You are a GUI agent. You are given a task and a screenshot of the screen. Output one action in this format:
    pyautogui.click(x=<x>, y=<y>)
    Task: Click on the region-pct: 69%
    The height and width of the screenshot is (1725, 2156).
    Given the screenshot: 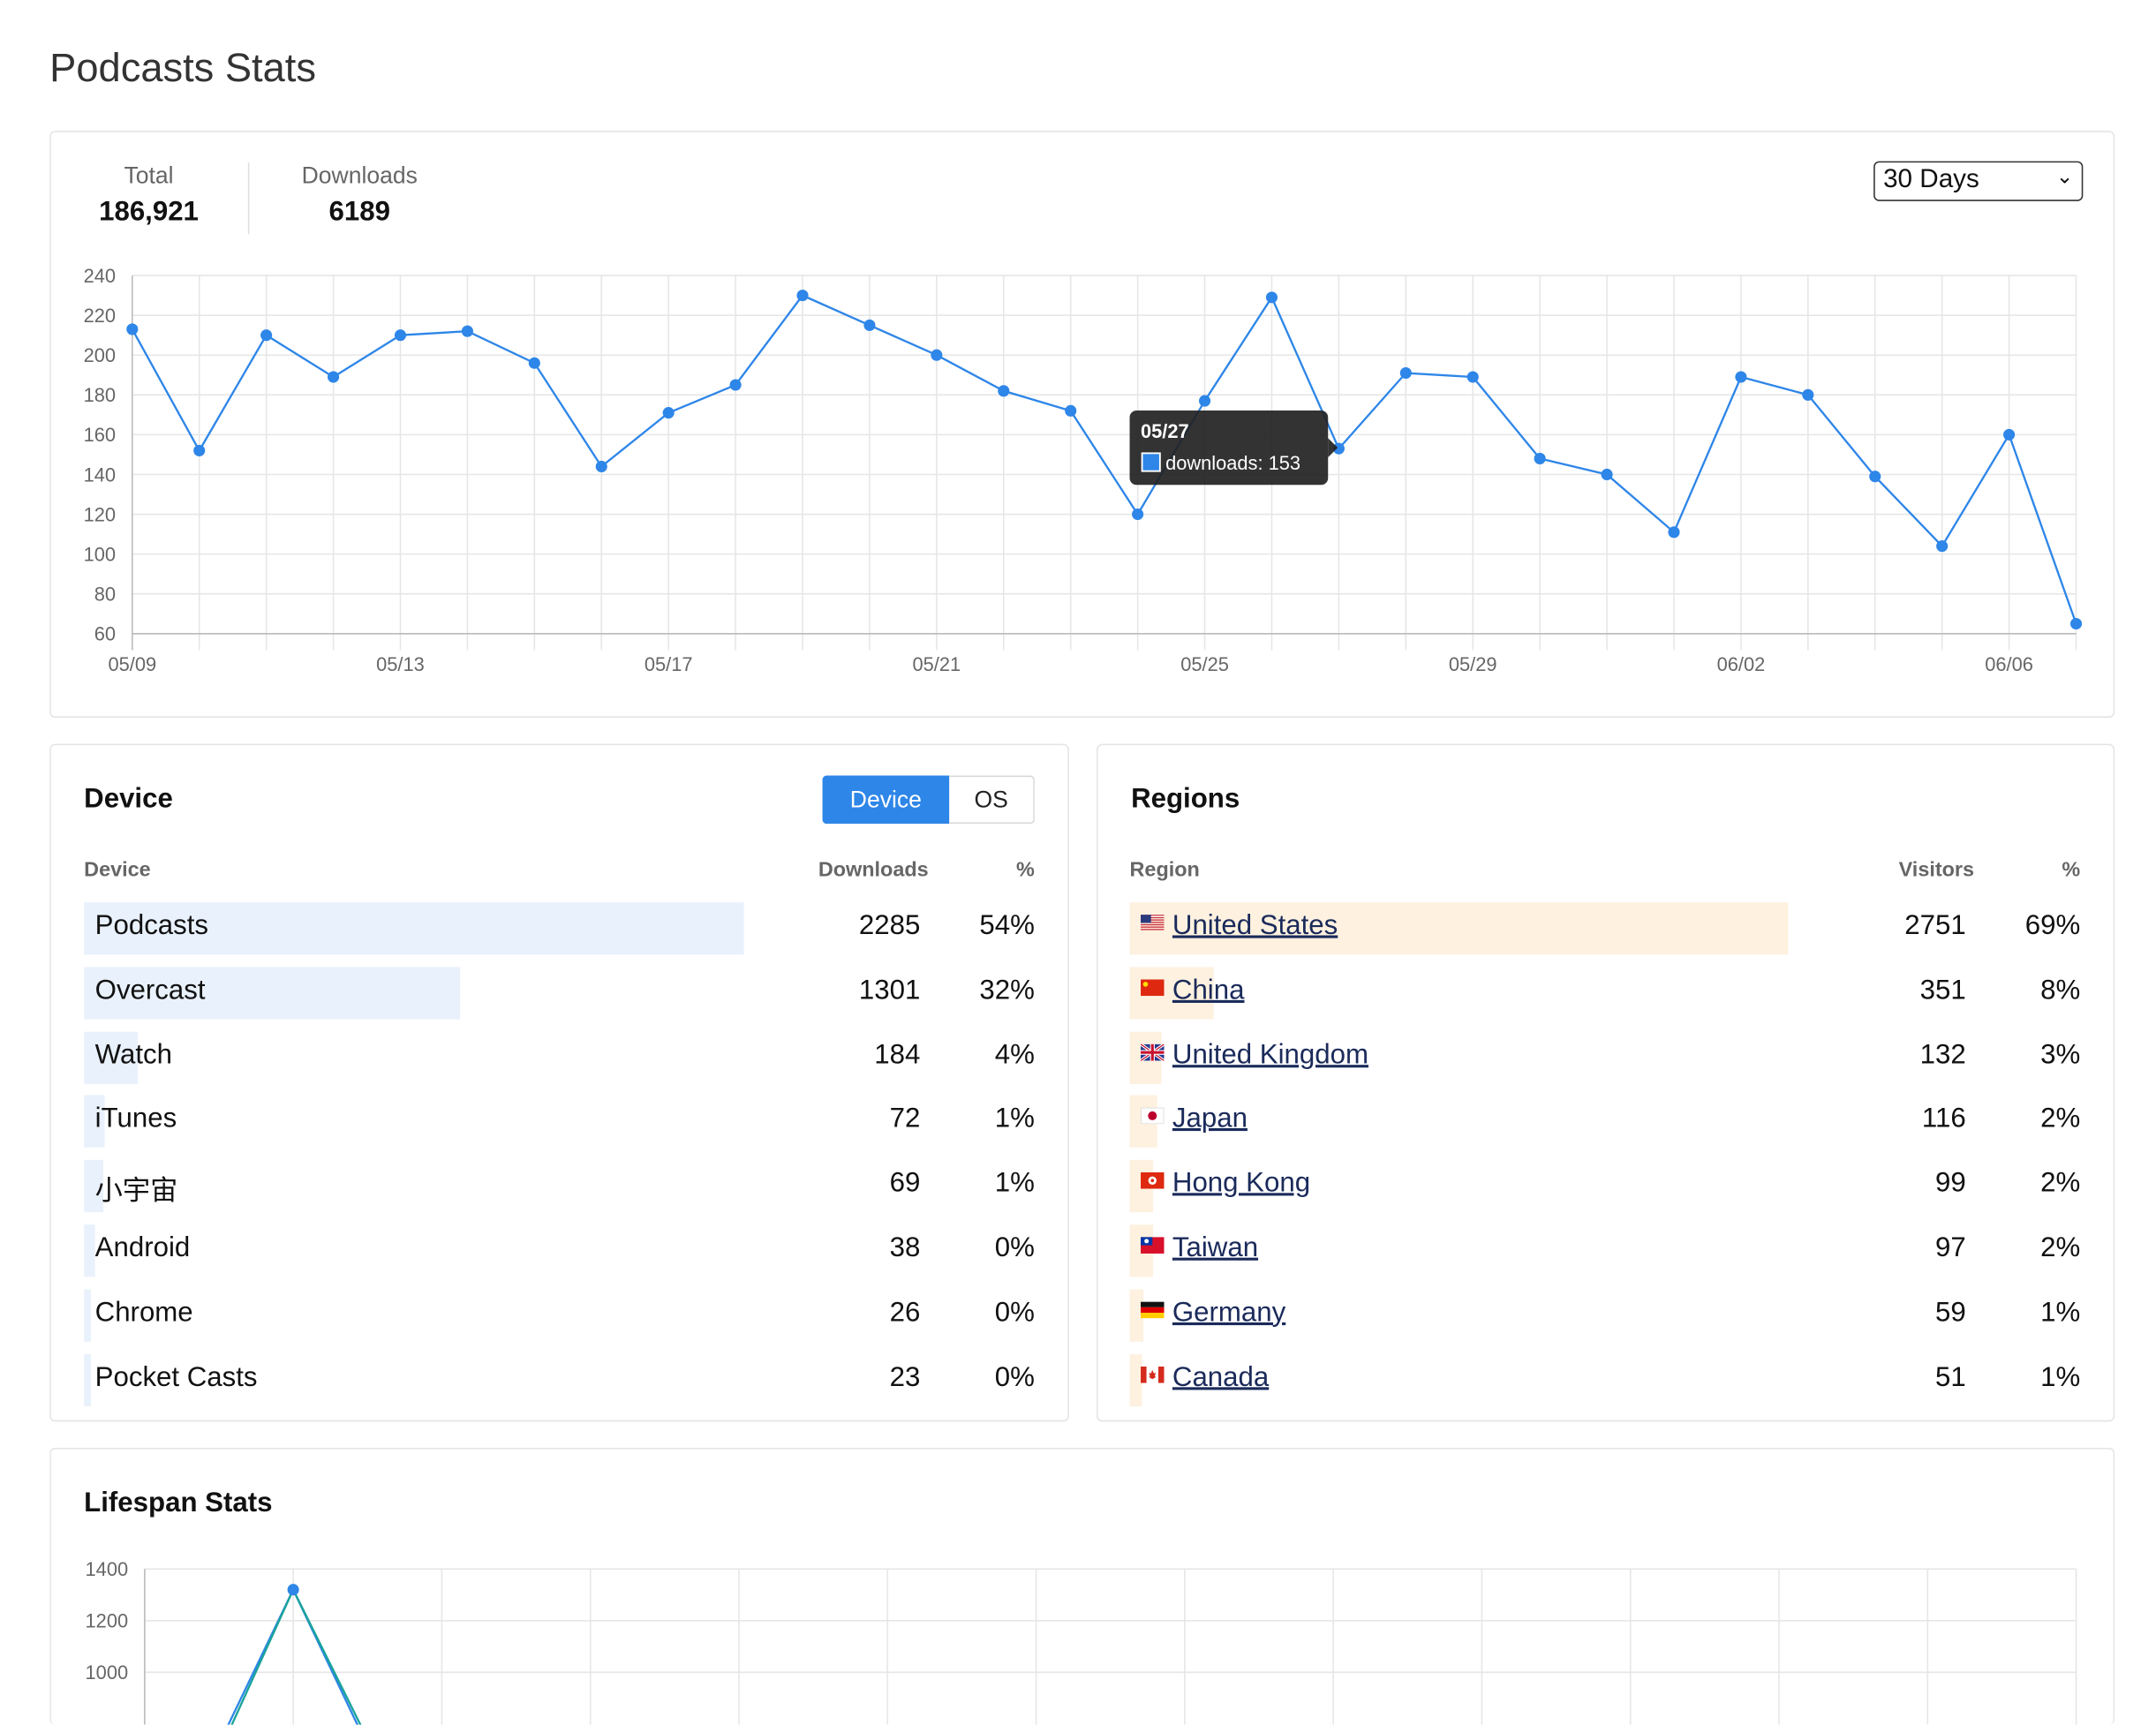 What is the action you would take?
    pyautogui.click(x=2052, y=925)
    